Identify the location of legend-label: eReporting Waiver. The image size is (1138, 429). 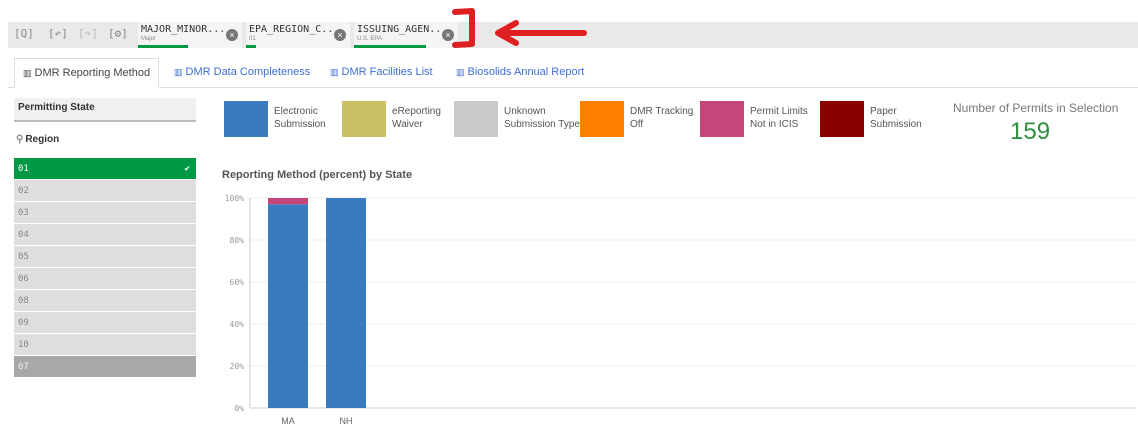
(416, 118).